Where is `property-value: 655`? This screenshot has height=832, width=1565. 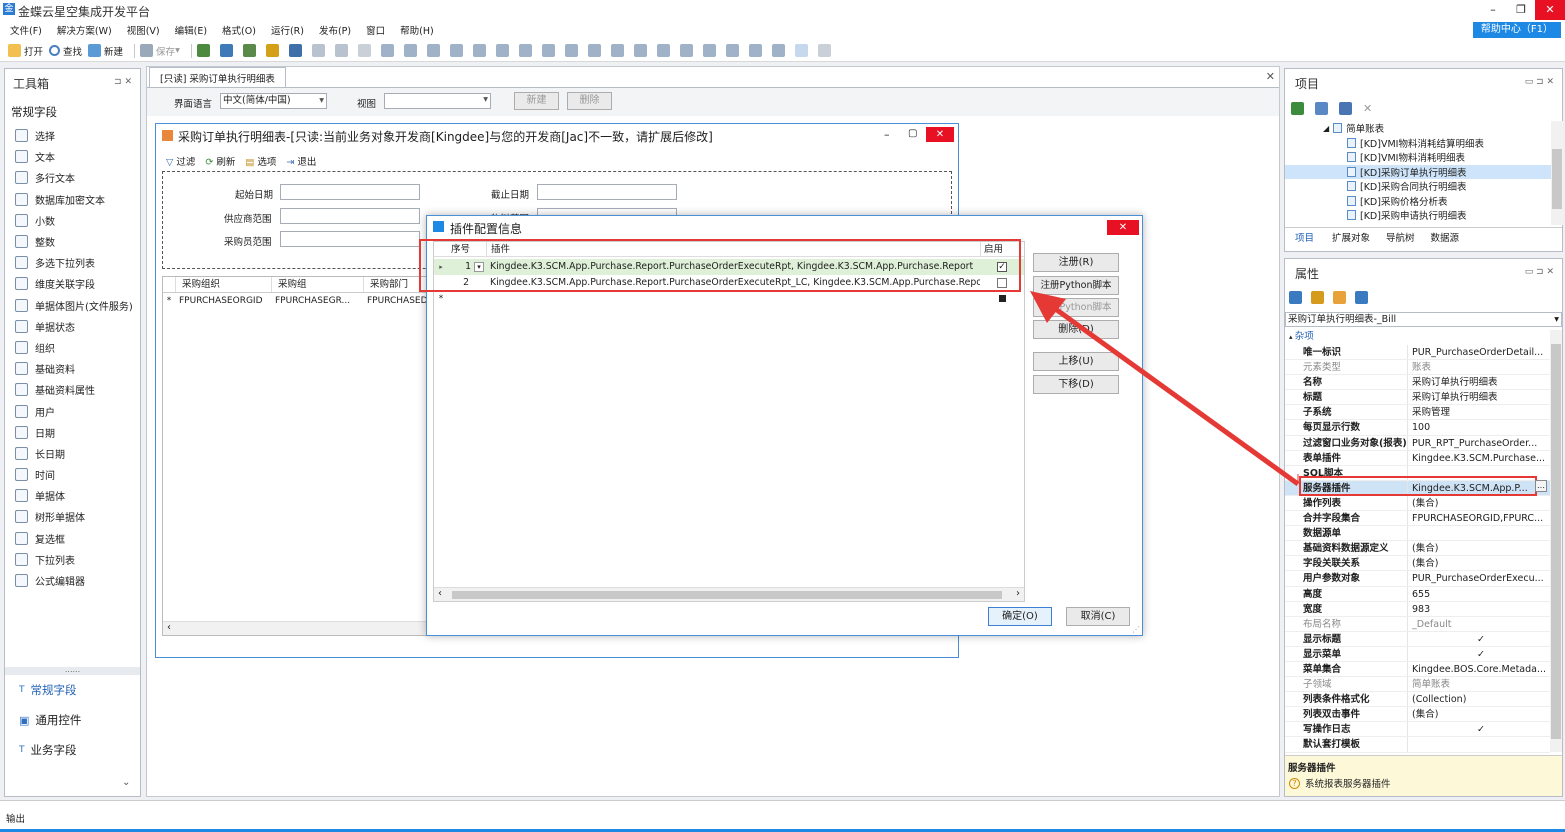 property-value: 655 is located at coordinates (1478, 593).